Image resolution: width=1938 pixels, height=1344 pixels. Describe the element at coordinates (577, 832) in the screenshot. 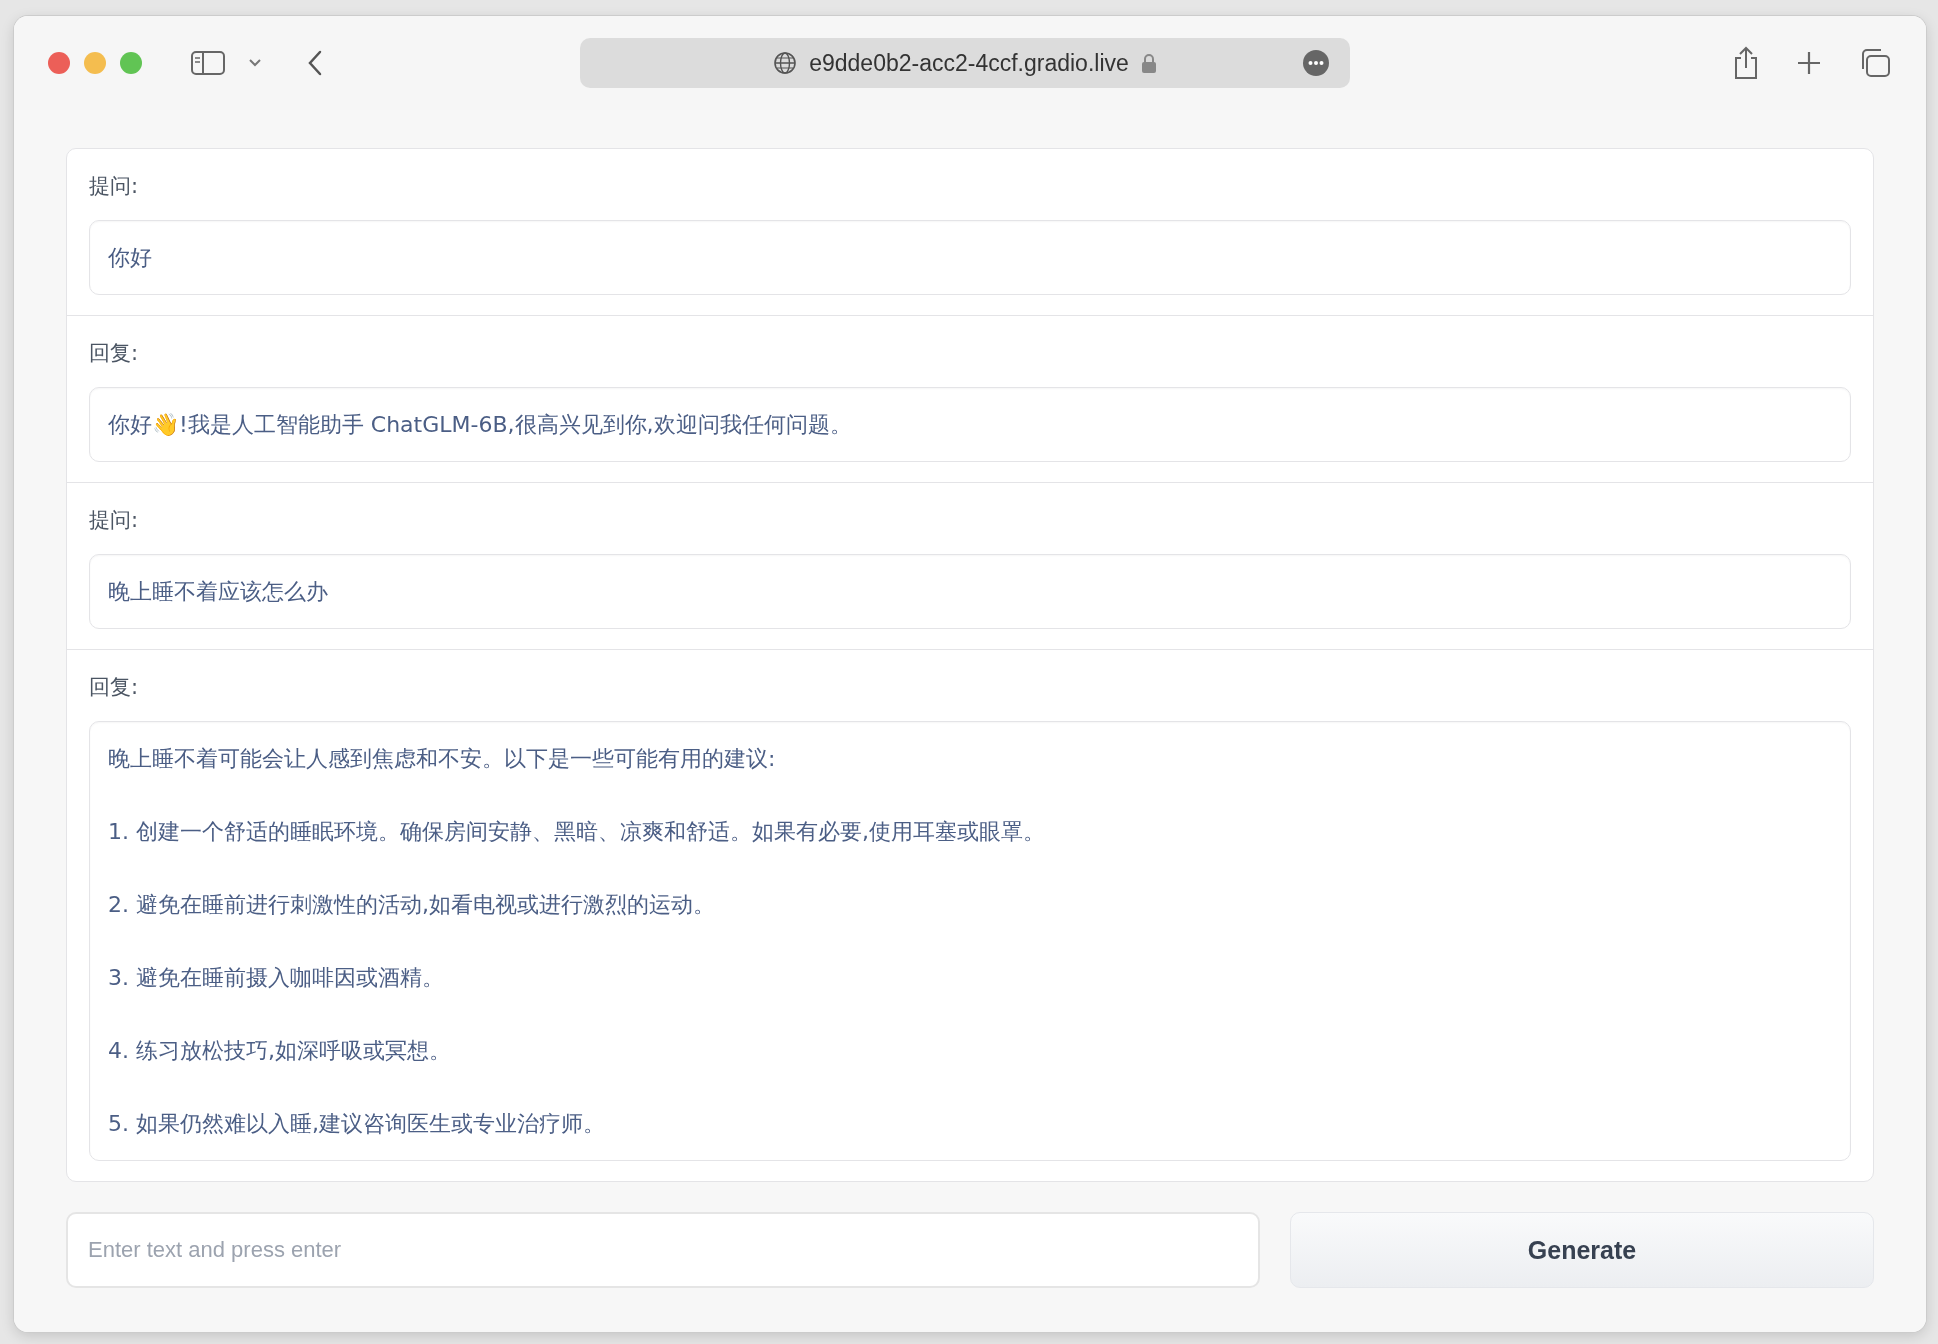

I see `message-text: 1. 创建一个舒适的睡眠环境。确保房间安静、黑暗、凉爽和舒适。如果有必要,使用耳塞或眼罩。` at that location.